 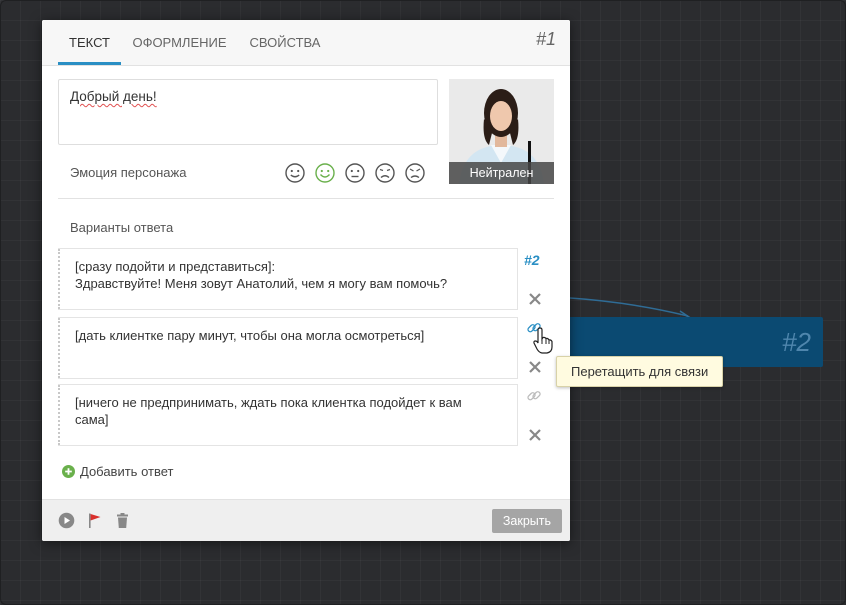 What do you see at coordinates (94, 520) in the screenshot?
I see `flag-icon` at bounding box center [94, 520].